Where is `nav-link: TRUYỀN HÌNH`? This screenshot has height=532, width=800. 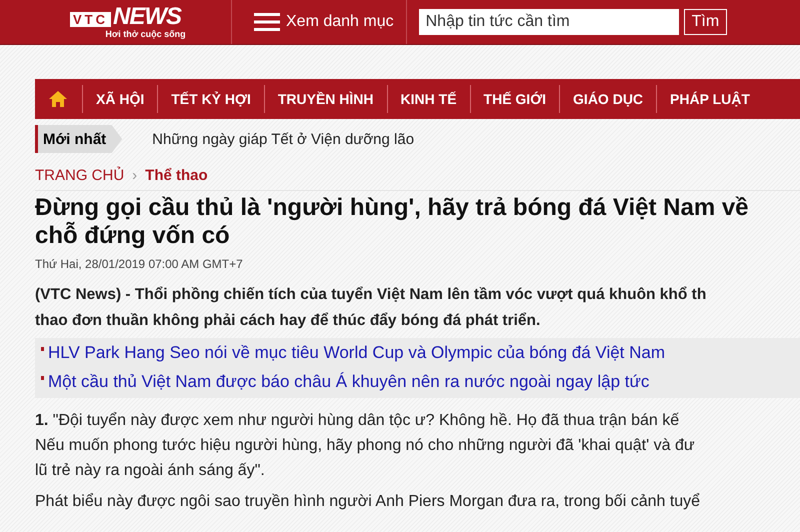 nav-link: TRUYỀN HÌNH is located at coordinates (325, 99).